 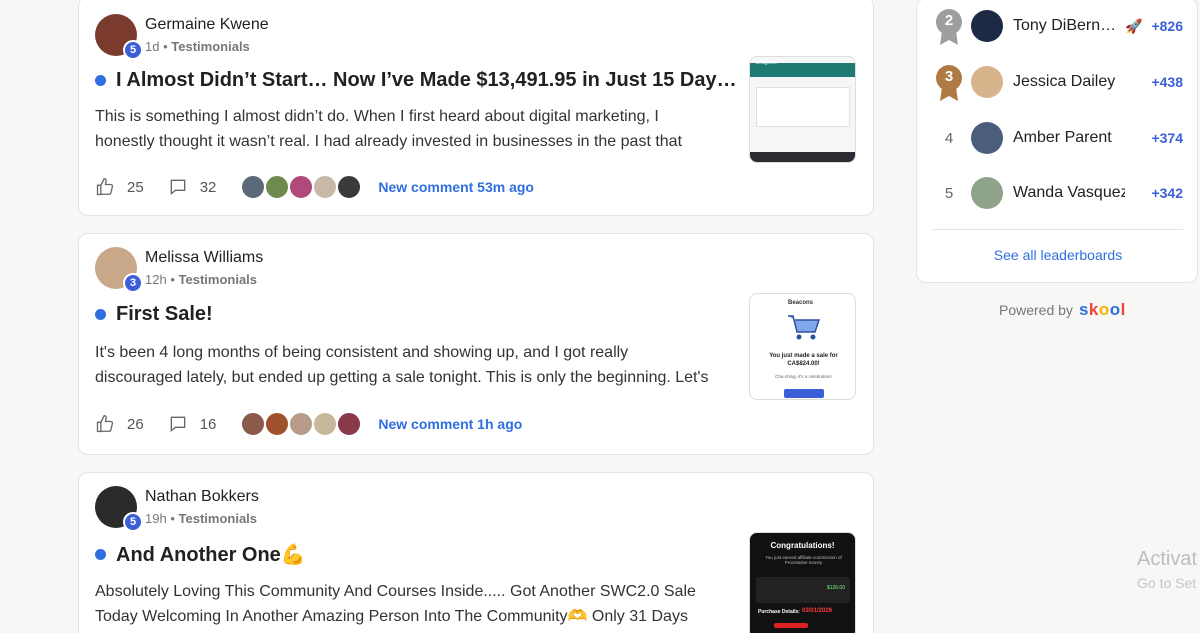 What do you see at coordinates (1167, 82) in the screenshot?
I see `leaderboard-points: +438` at bounding box center [1167, 82].